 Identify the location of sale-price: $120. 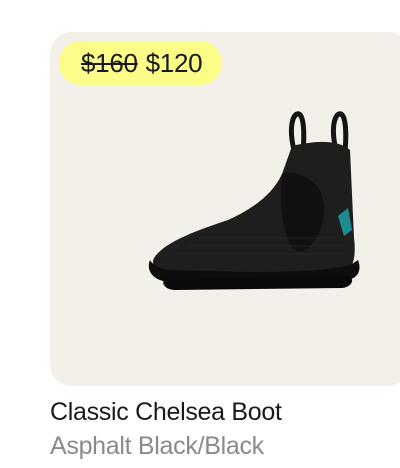
(174, 62).